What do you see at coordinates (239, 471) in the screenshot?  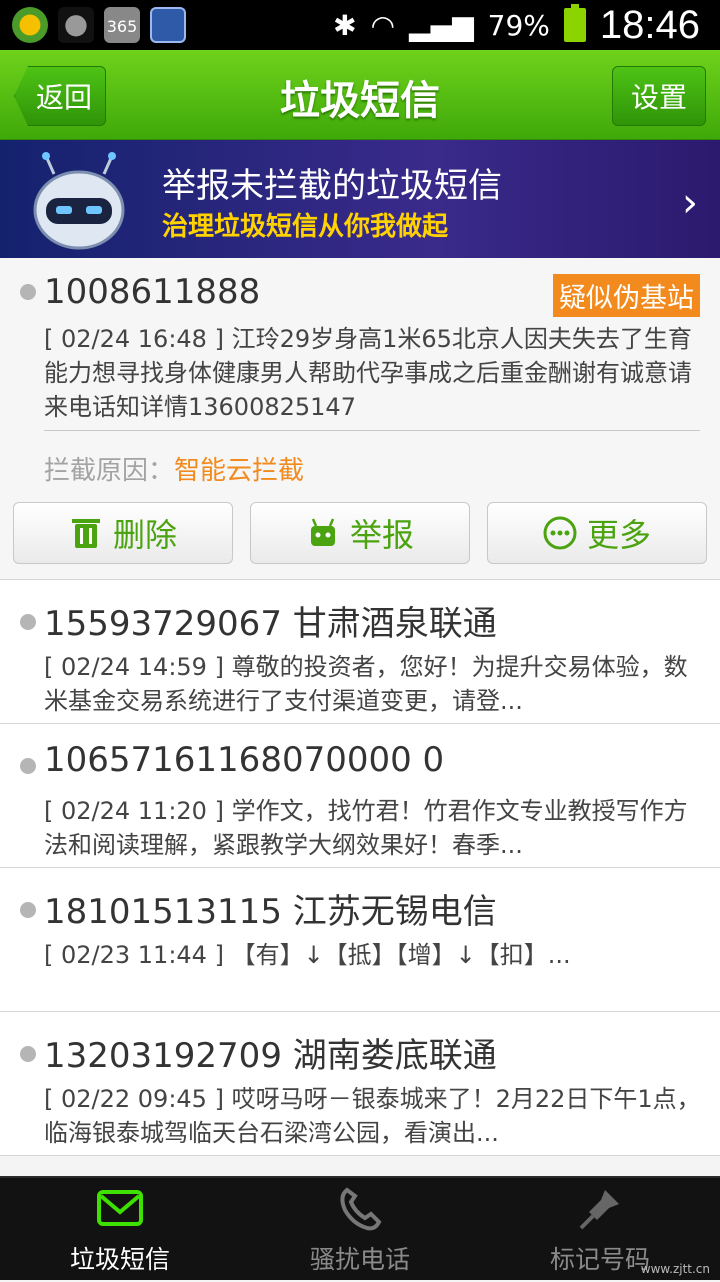 I see `reason-value: 智能云拦截` at bounding box center [239, 471].